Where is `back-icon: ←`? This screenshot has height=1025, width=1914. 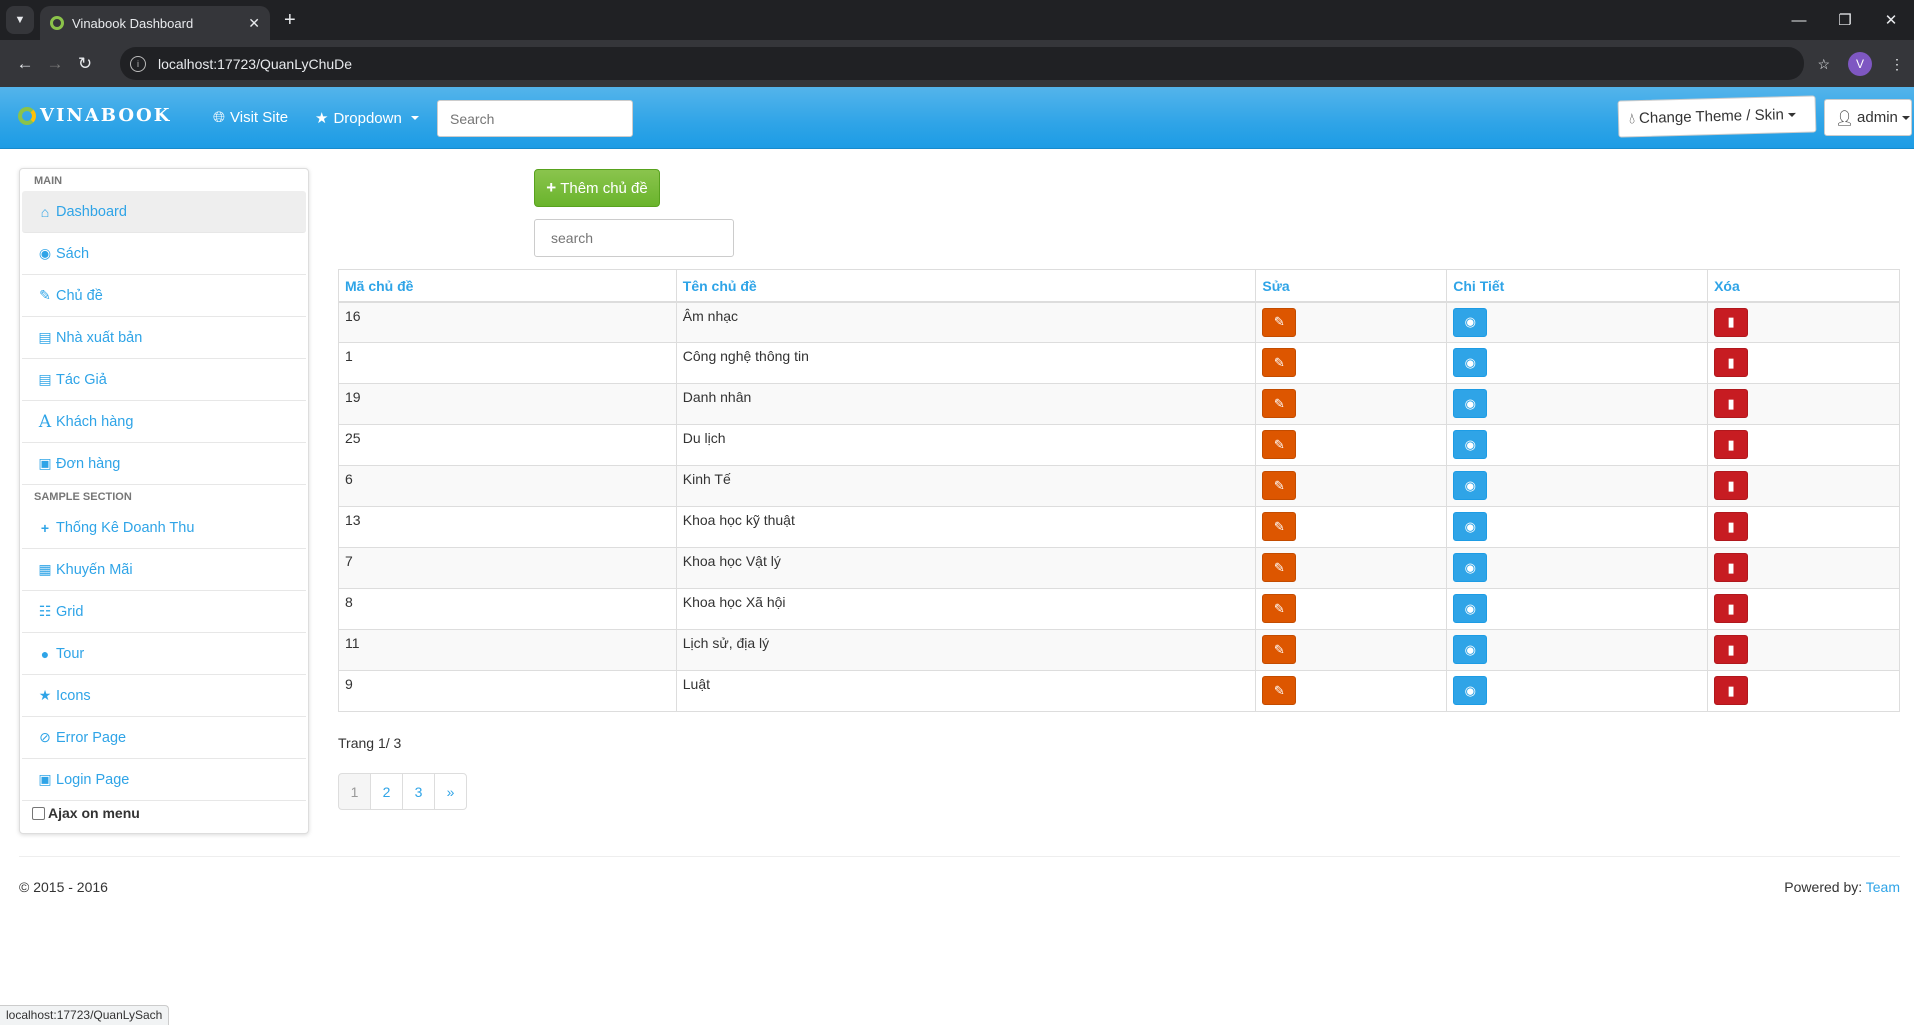
back-icon: ← is located at coordinates (25, 64).